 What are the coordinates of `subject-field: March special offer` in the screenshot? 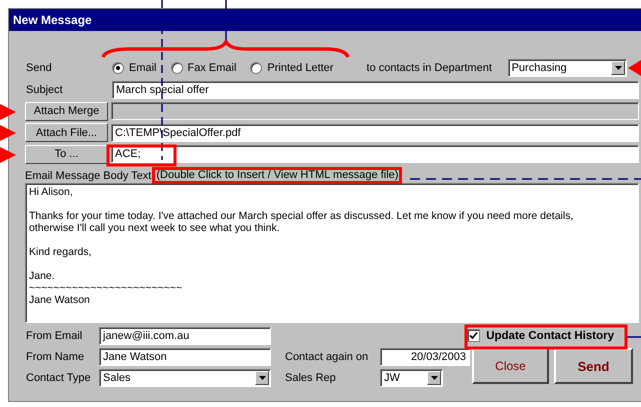 It's located at (375, 89).